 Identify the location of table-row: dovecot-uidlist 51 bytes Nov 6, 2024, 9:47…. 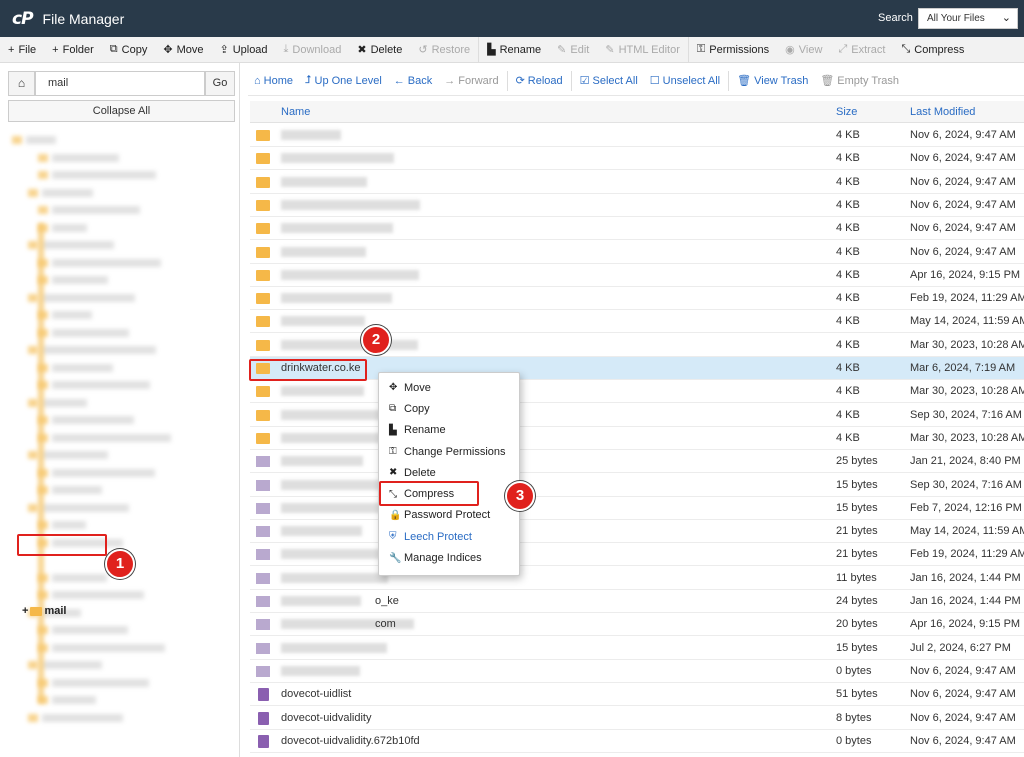
(637, 695).